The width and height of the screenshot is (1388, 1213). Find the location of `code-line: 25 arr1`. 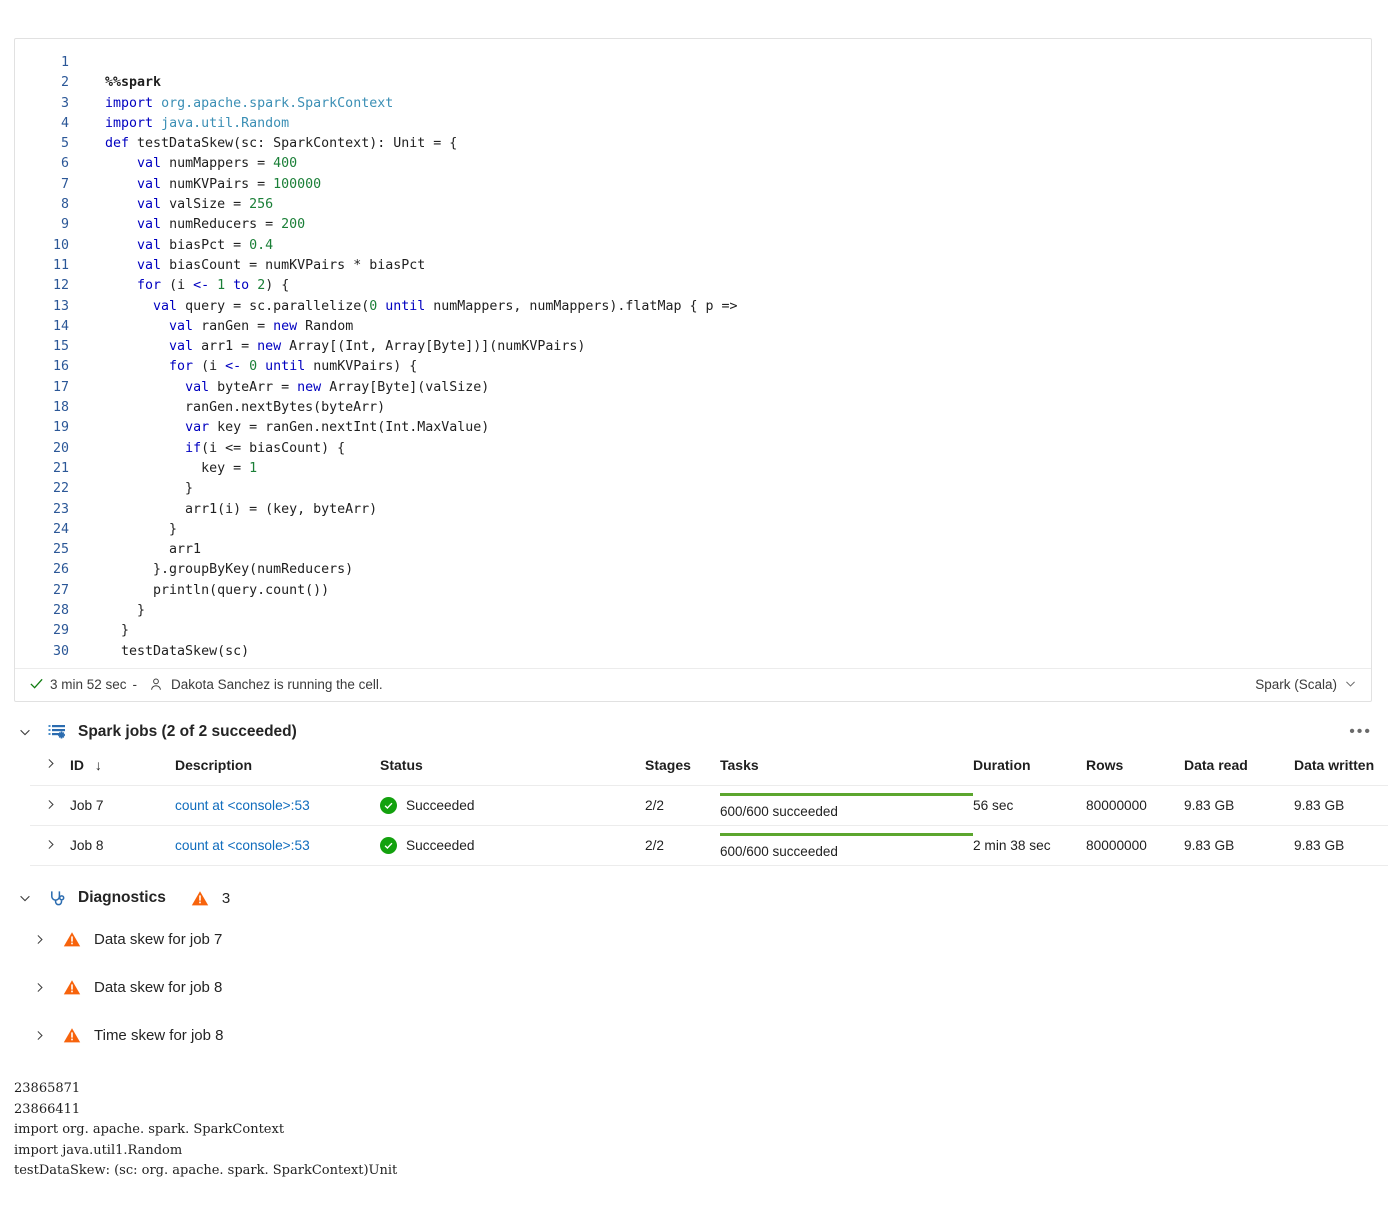

code-line: 25 arr1 is located at coordinates (693, 550).